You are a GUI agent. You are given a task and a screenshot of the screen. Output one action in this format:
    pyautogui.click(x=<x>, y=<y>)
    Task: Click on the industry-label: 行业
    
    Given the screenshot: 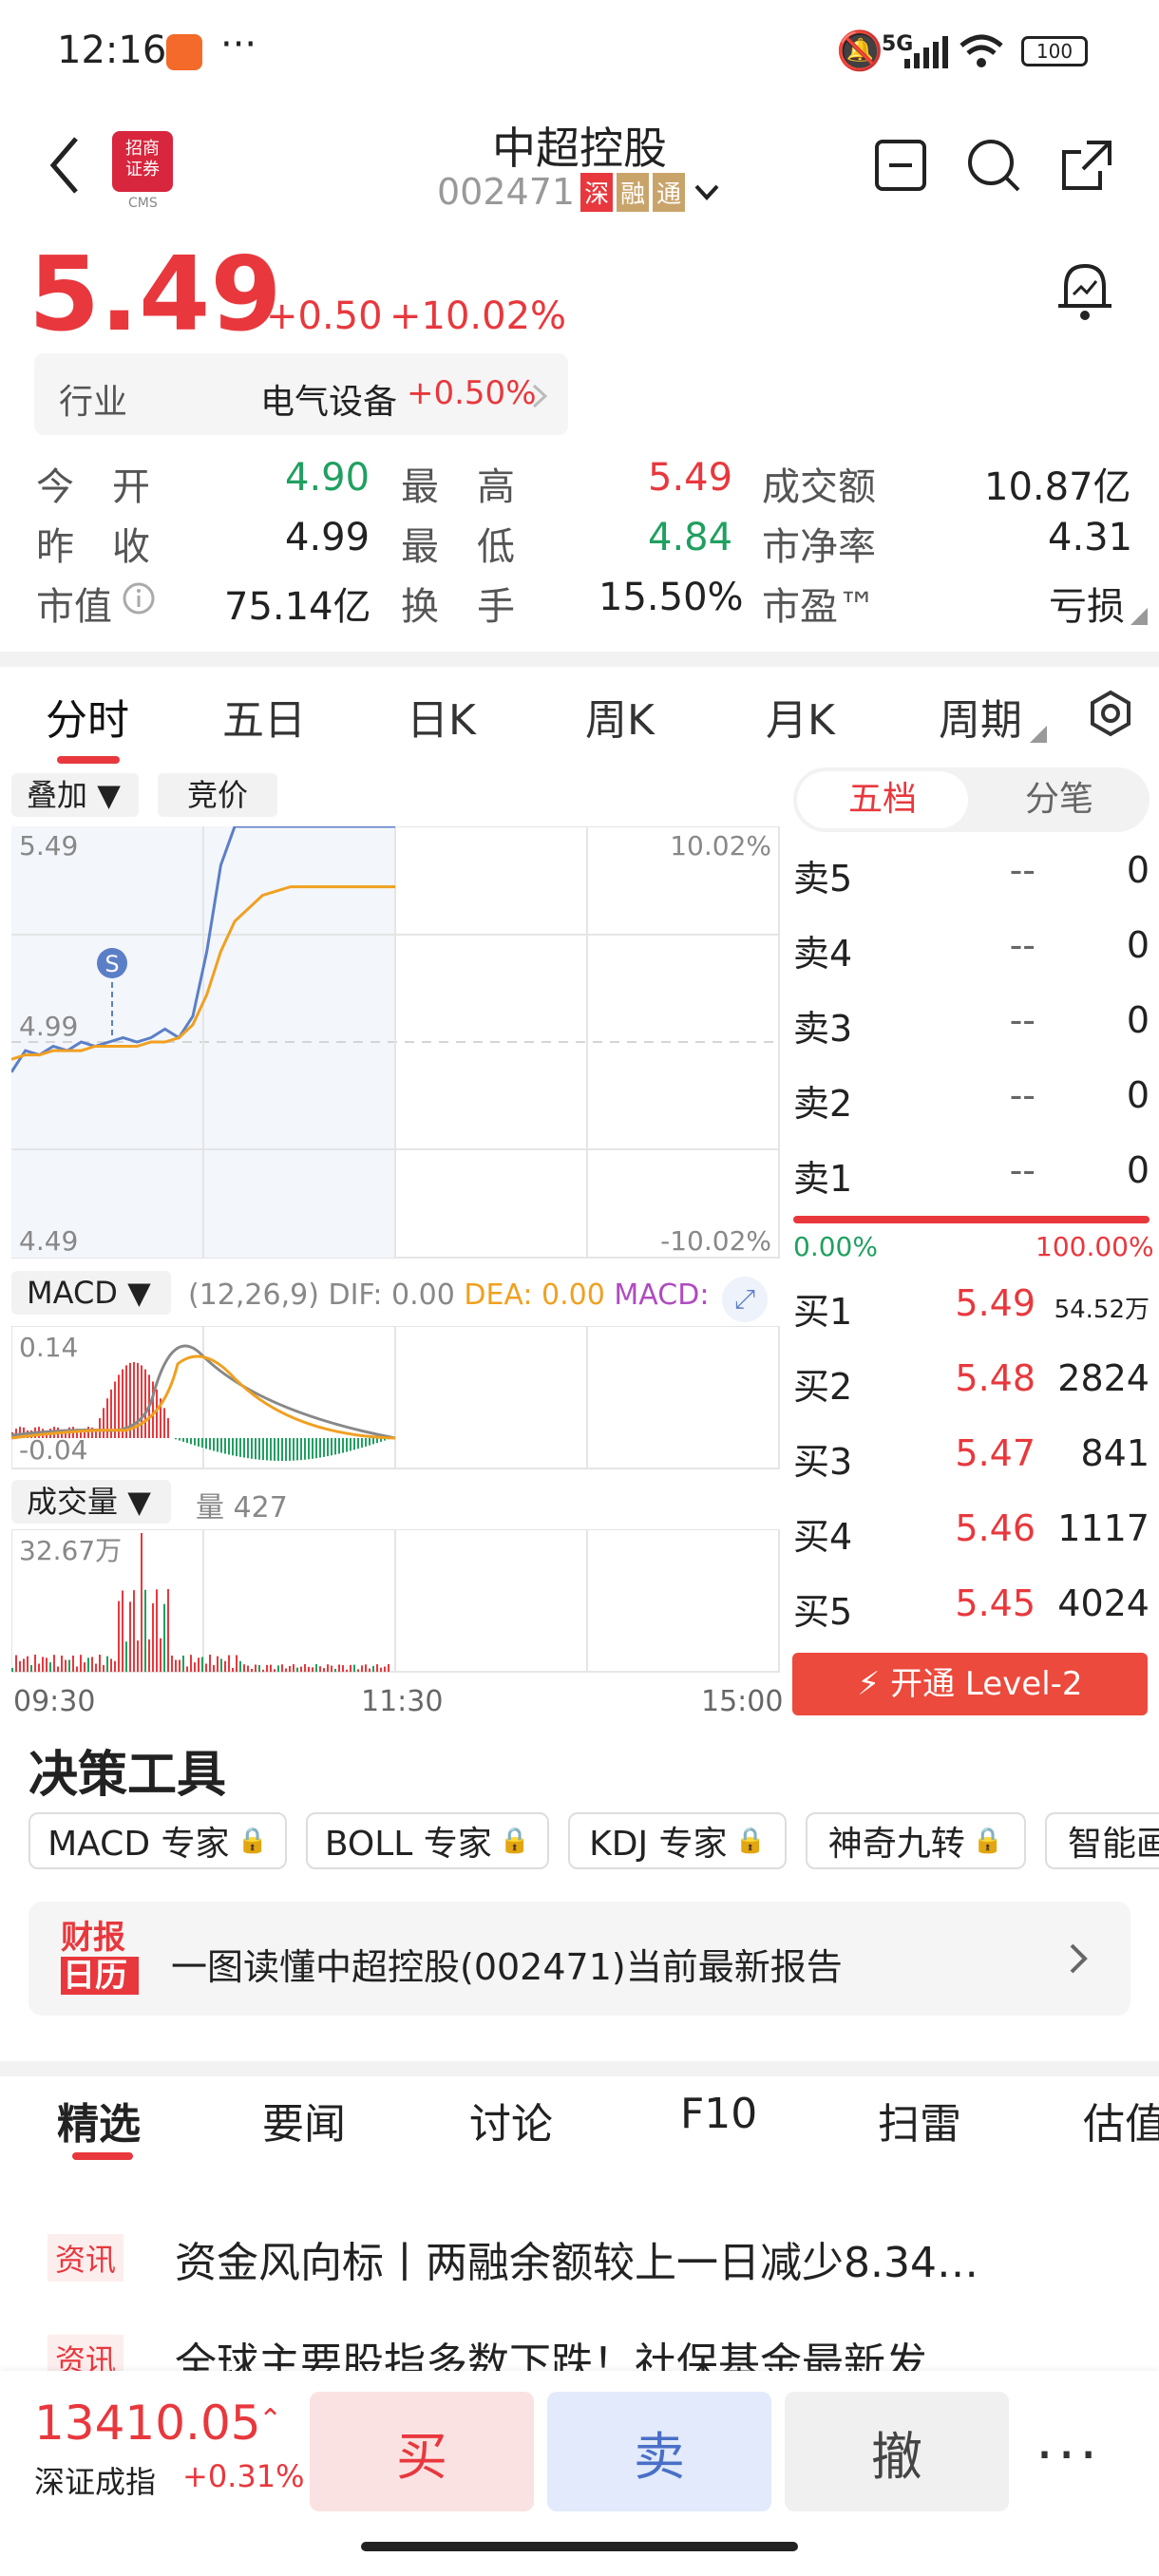 What is the action you would take?
    pyautogui.click(x=93, y=402)
    